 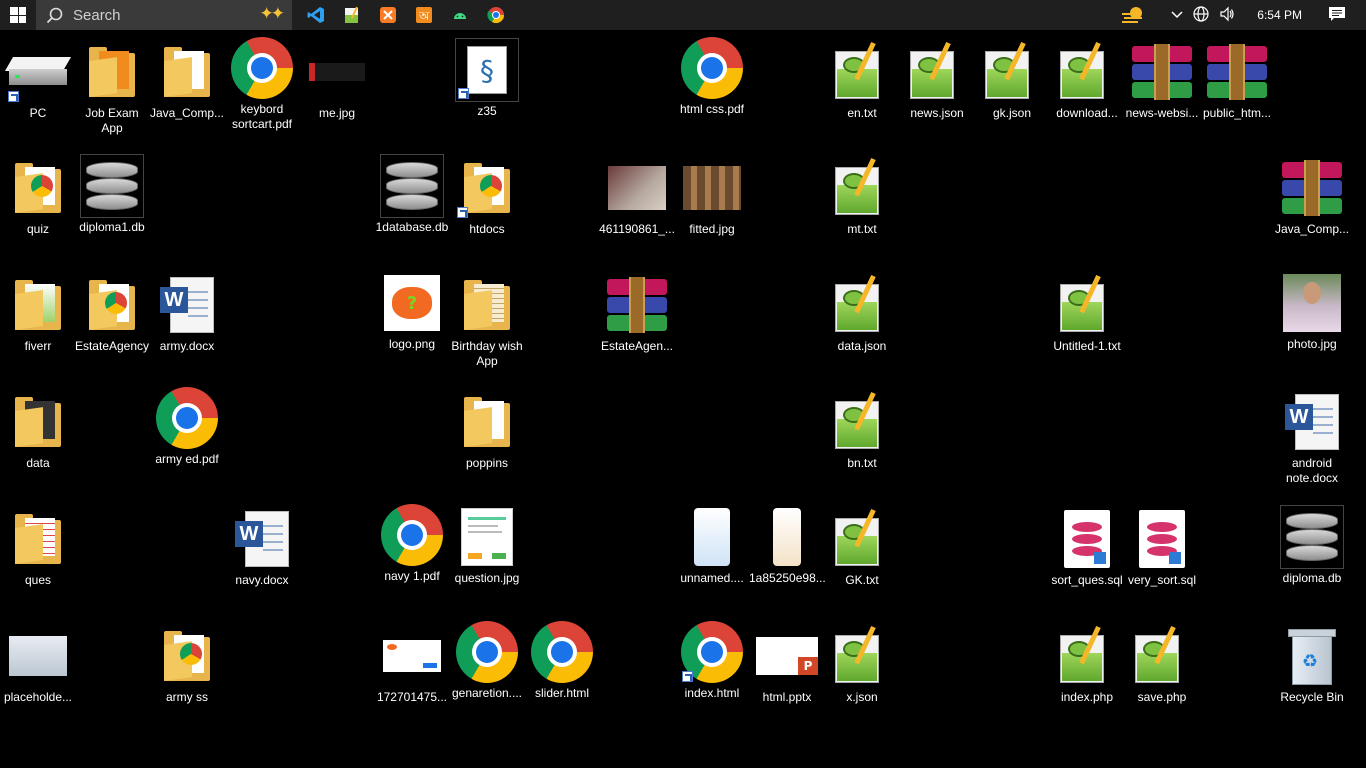 I want to click on desktop-icon-job-exam-app: Job Exam App, so click(x=112, y=88).